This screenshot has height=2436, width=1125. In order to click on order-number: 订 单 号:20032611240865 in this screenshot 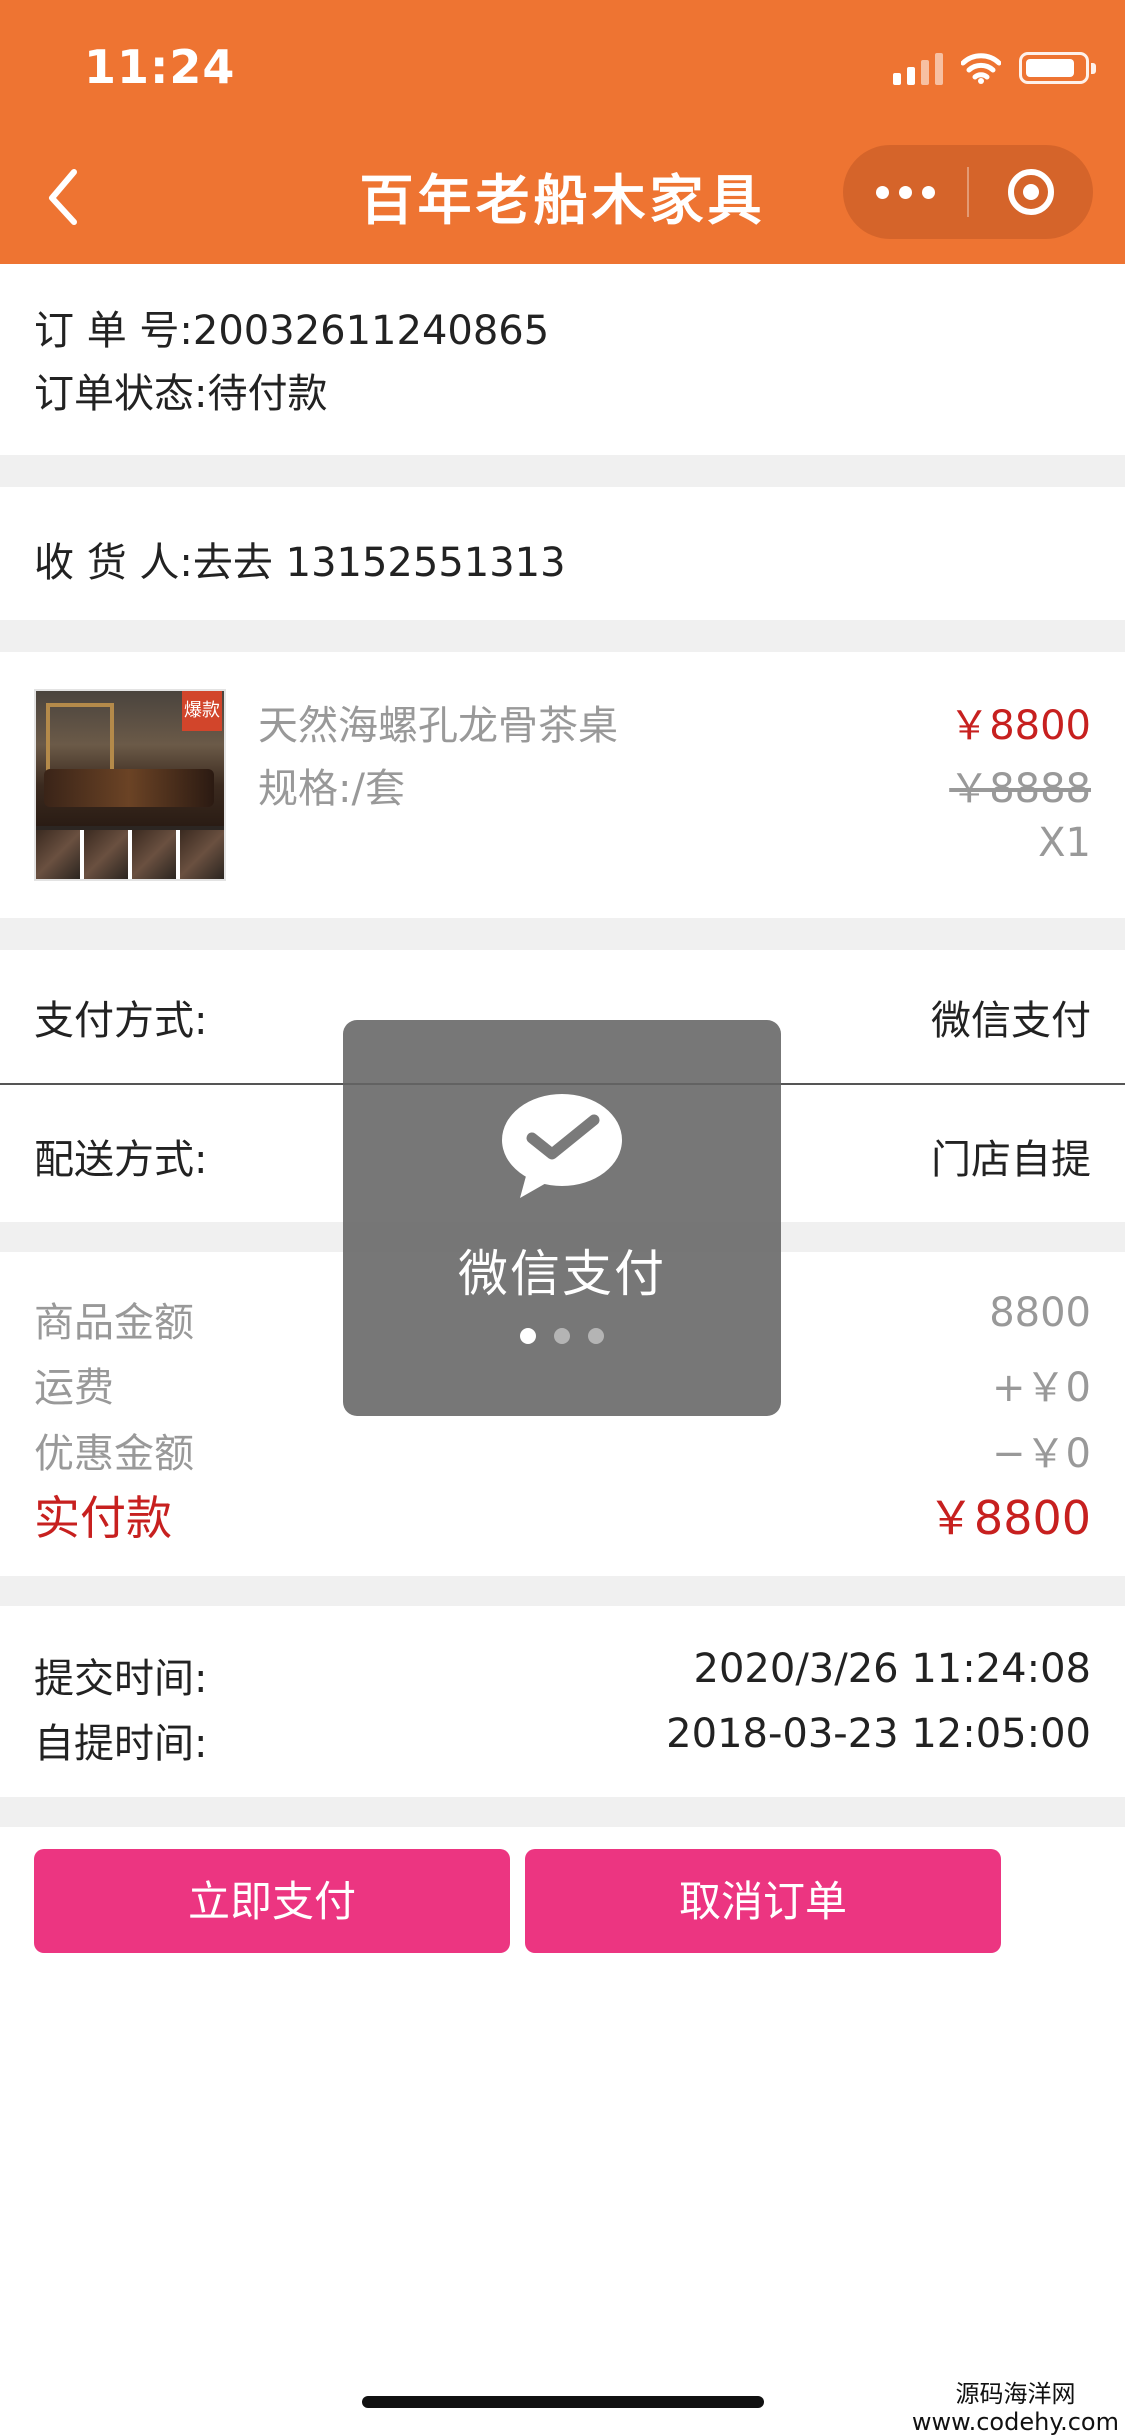, I will do `click(292, 331)`.